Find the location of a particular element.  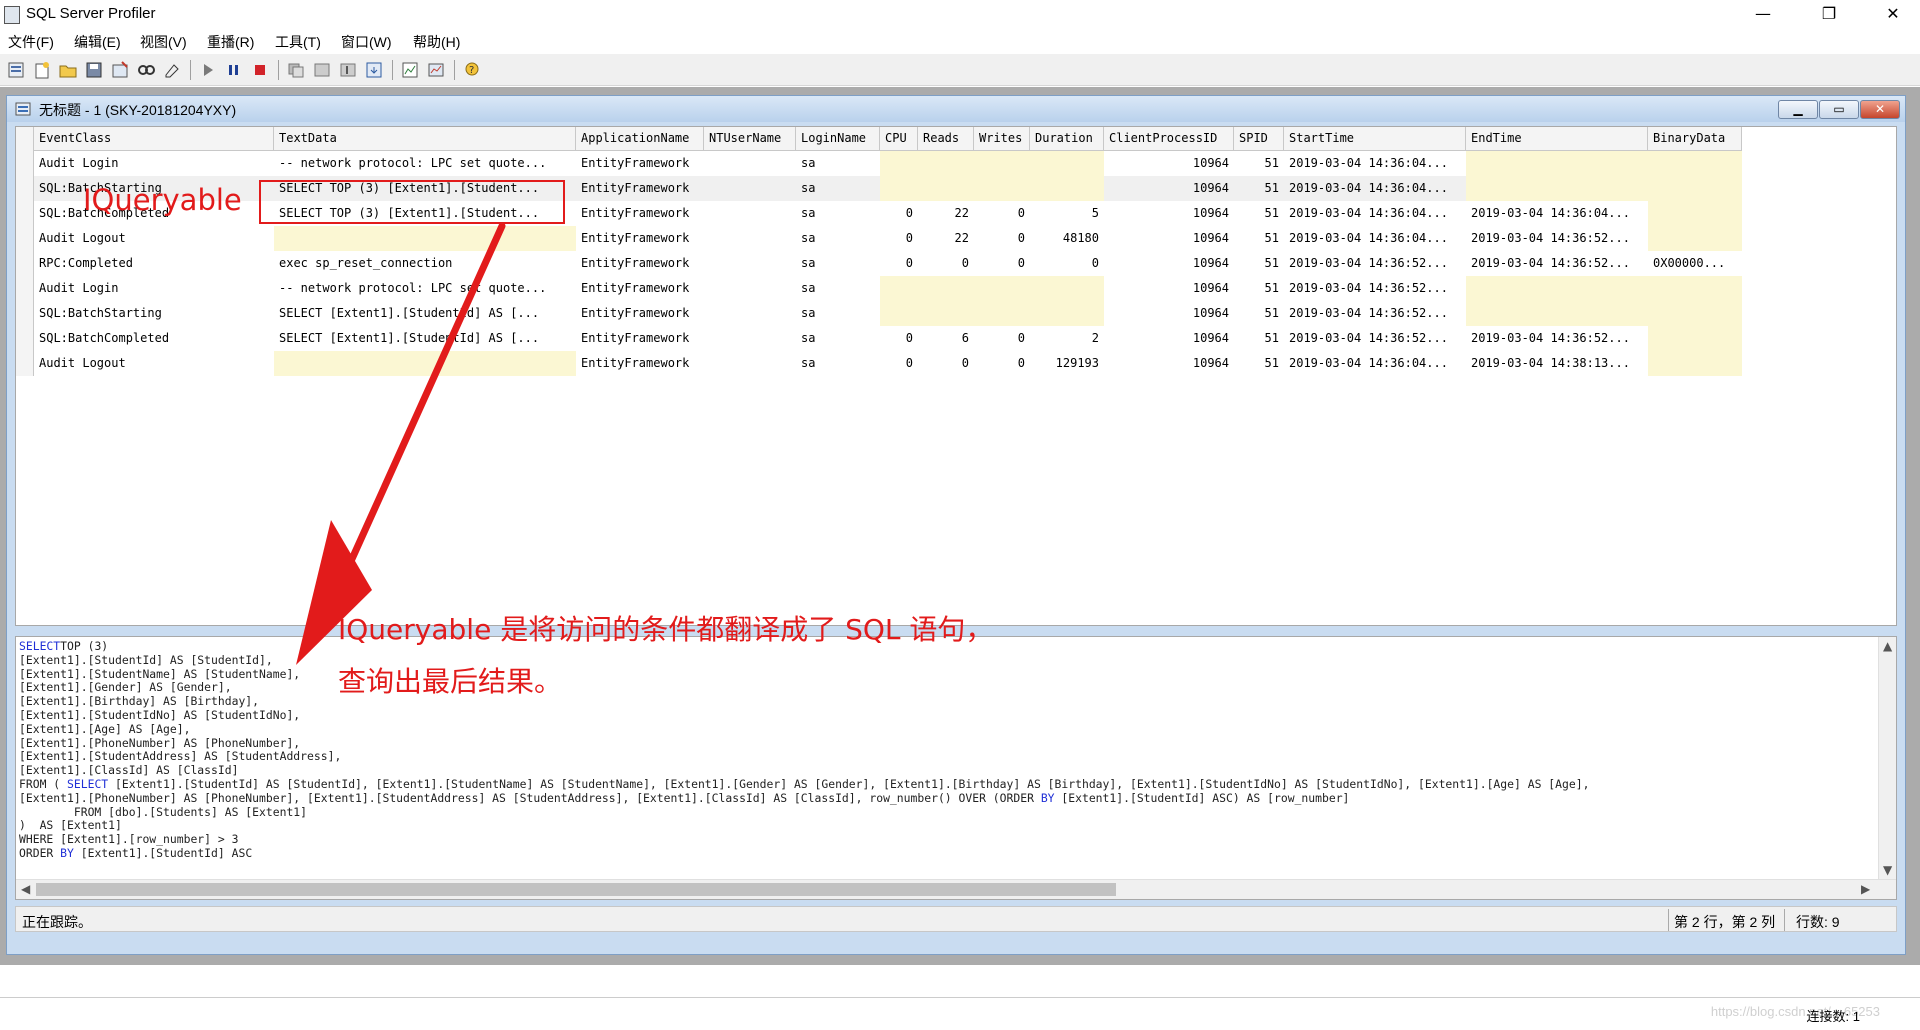

vertical-scrollbar: ▲ ▼ is located at coordinates (1887, 759).